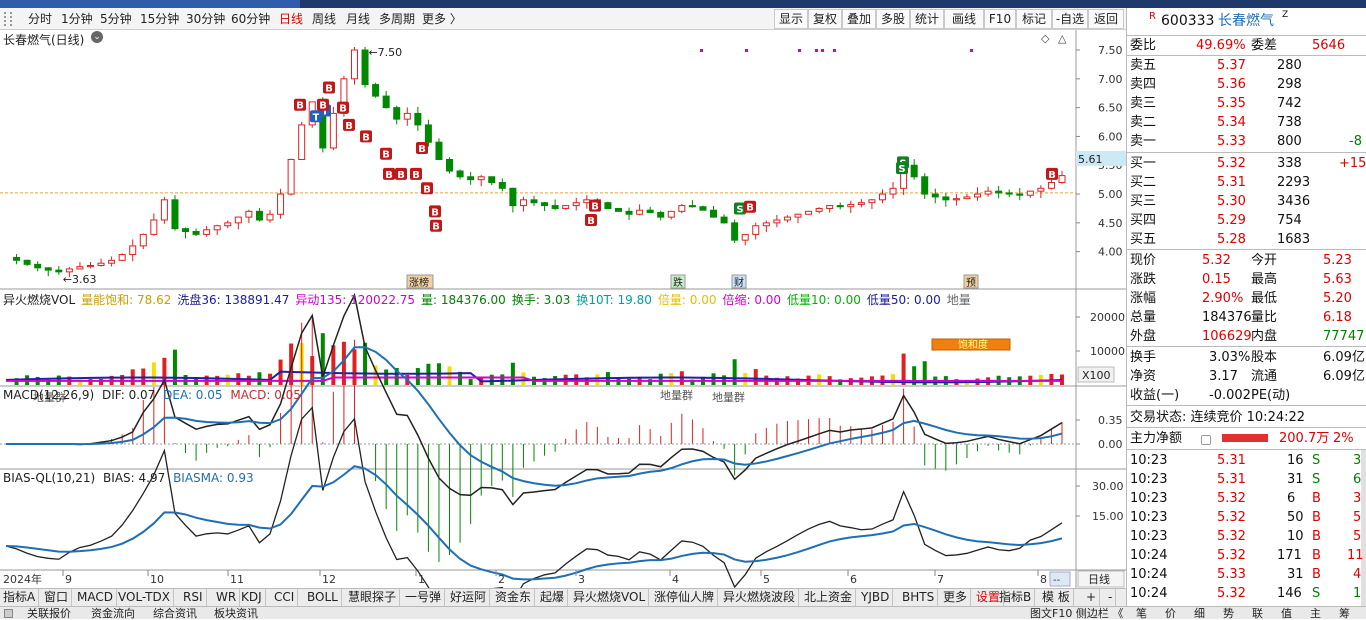 The width and height of the screenshot is (1366, 620). I want to click on ask-row: 卖四 5.36 298, so click(1246, 84).